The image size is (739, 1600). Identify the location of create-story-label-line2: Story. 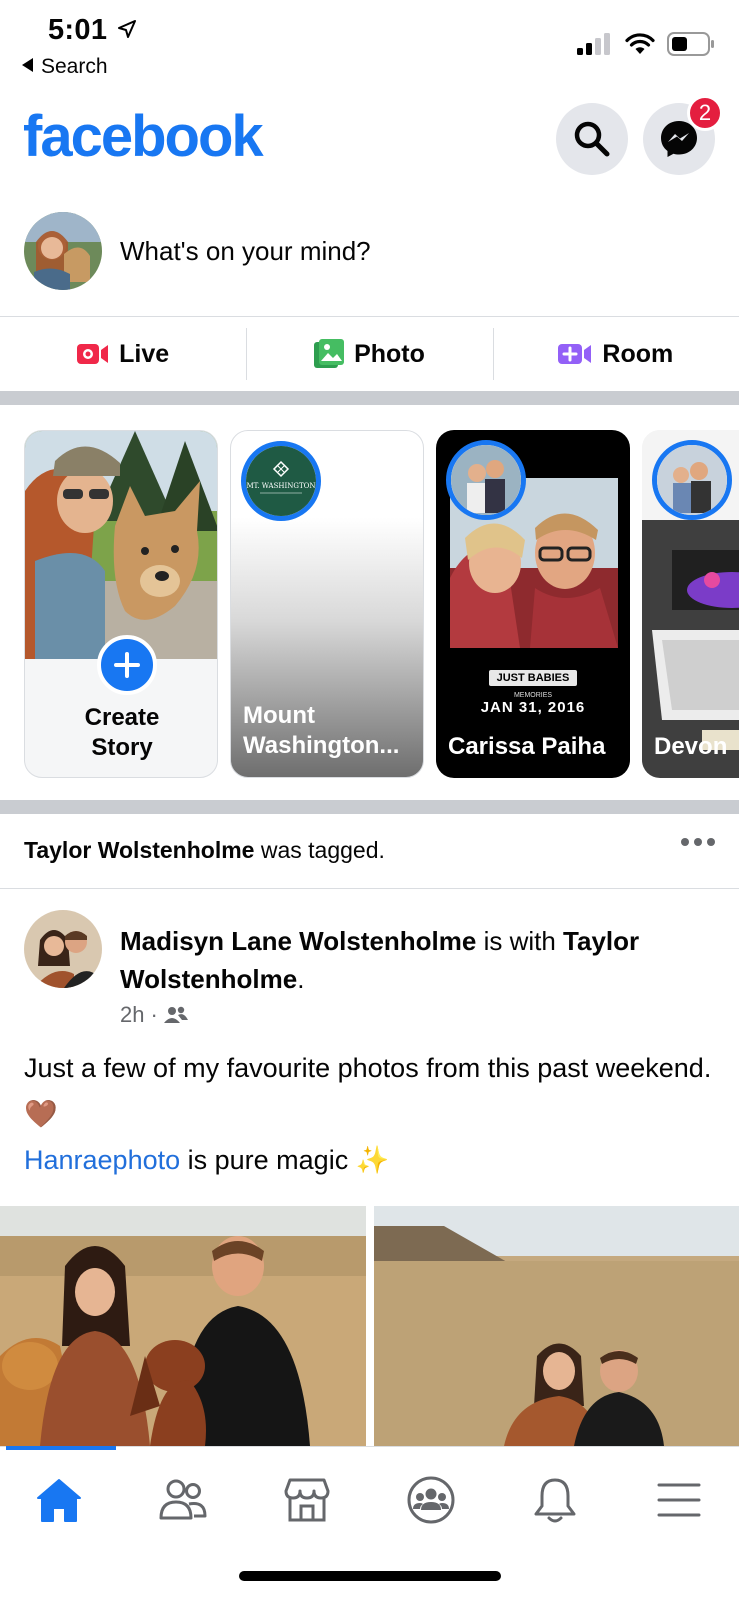
(122, 747).